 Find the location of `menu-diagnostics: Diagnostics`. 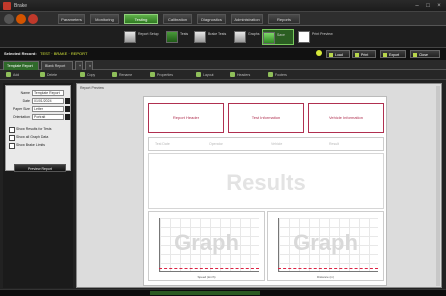

menu-diagnostics: Diagnostics is located at coordinates (211, 19).